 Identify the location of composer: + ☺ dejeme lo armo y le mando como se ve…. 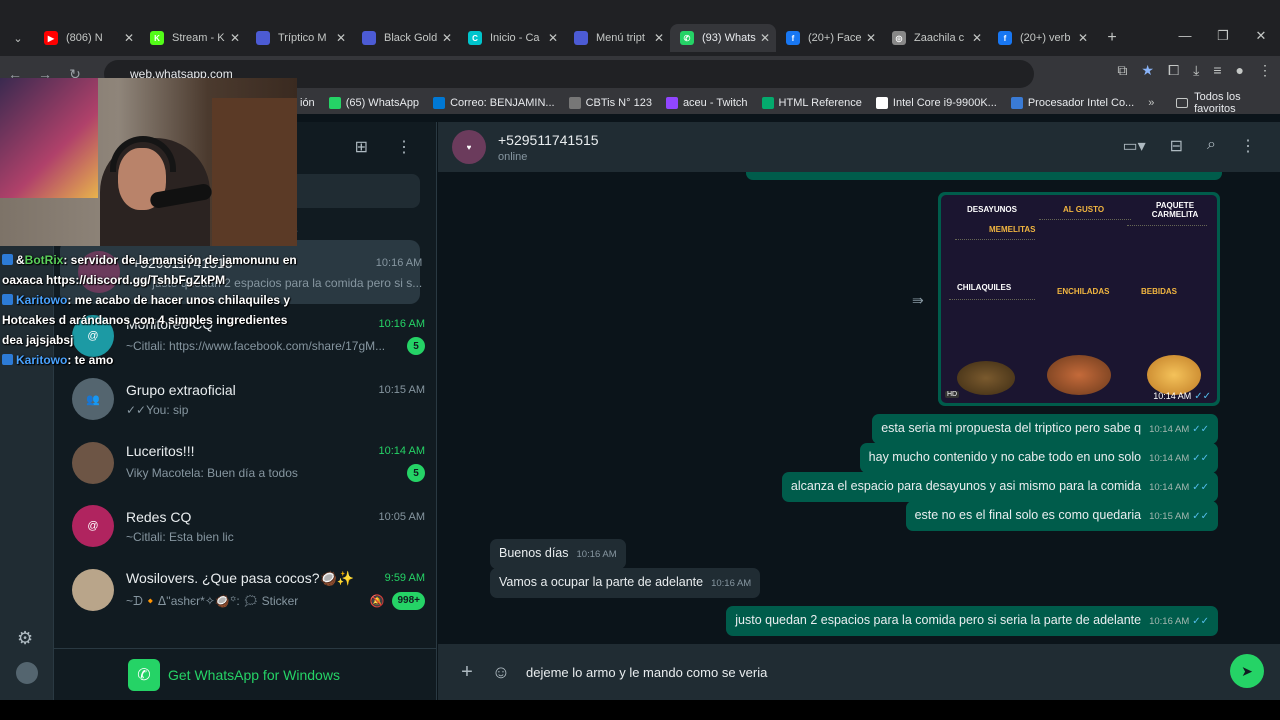
(859, 672).